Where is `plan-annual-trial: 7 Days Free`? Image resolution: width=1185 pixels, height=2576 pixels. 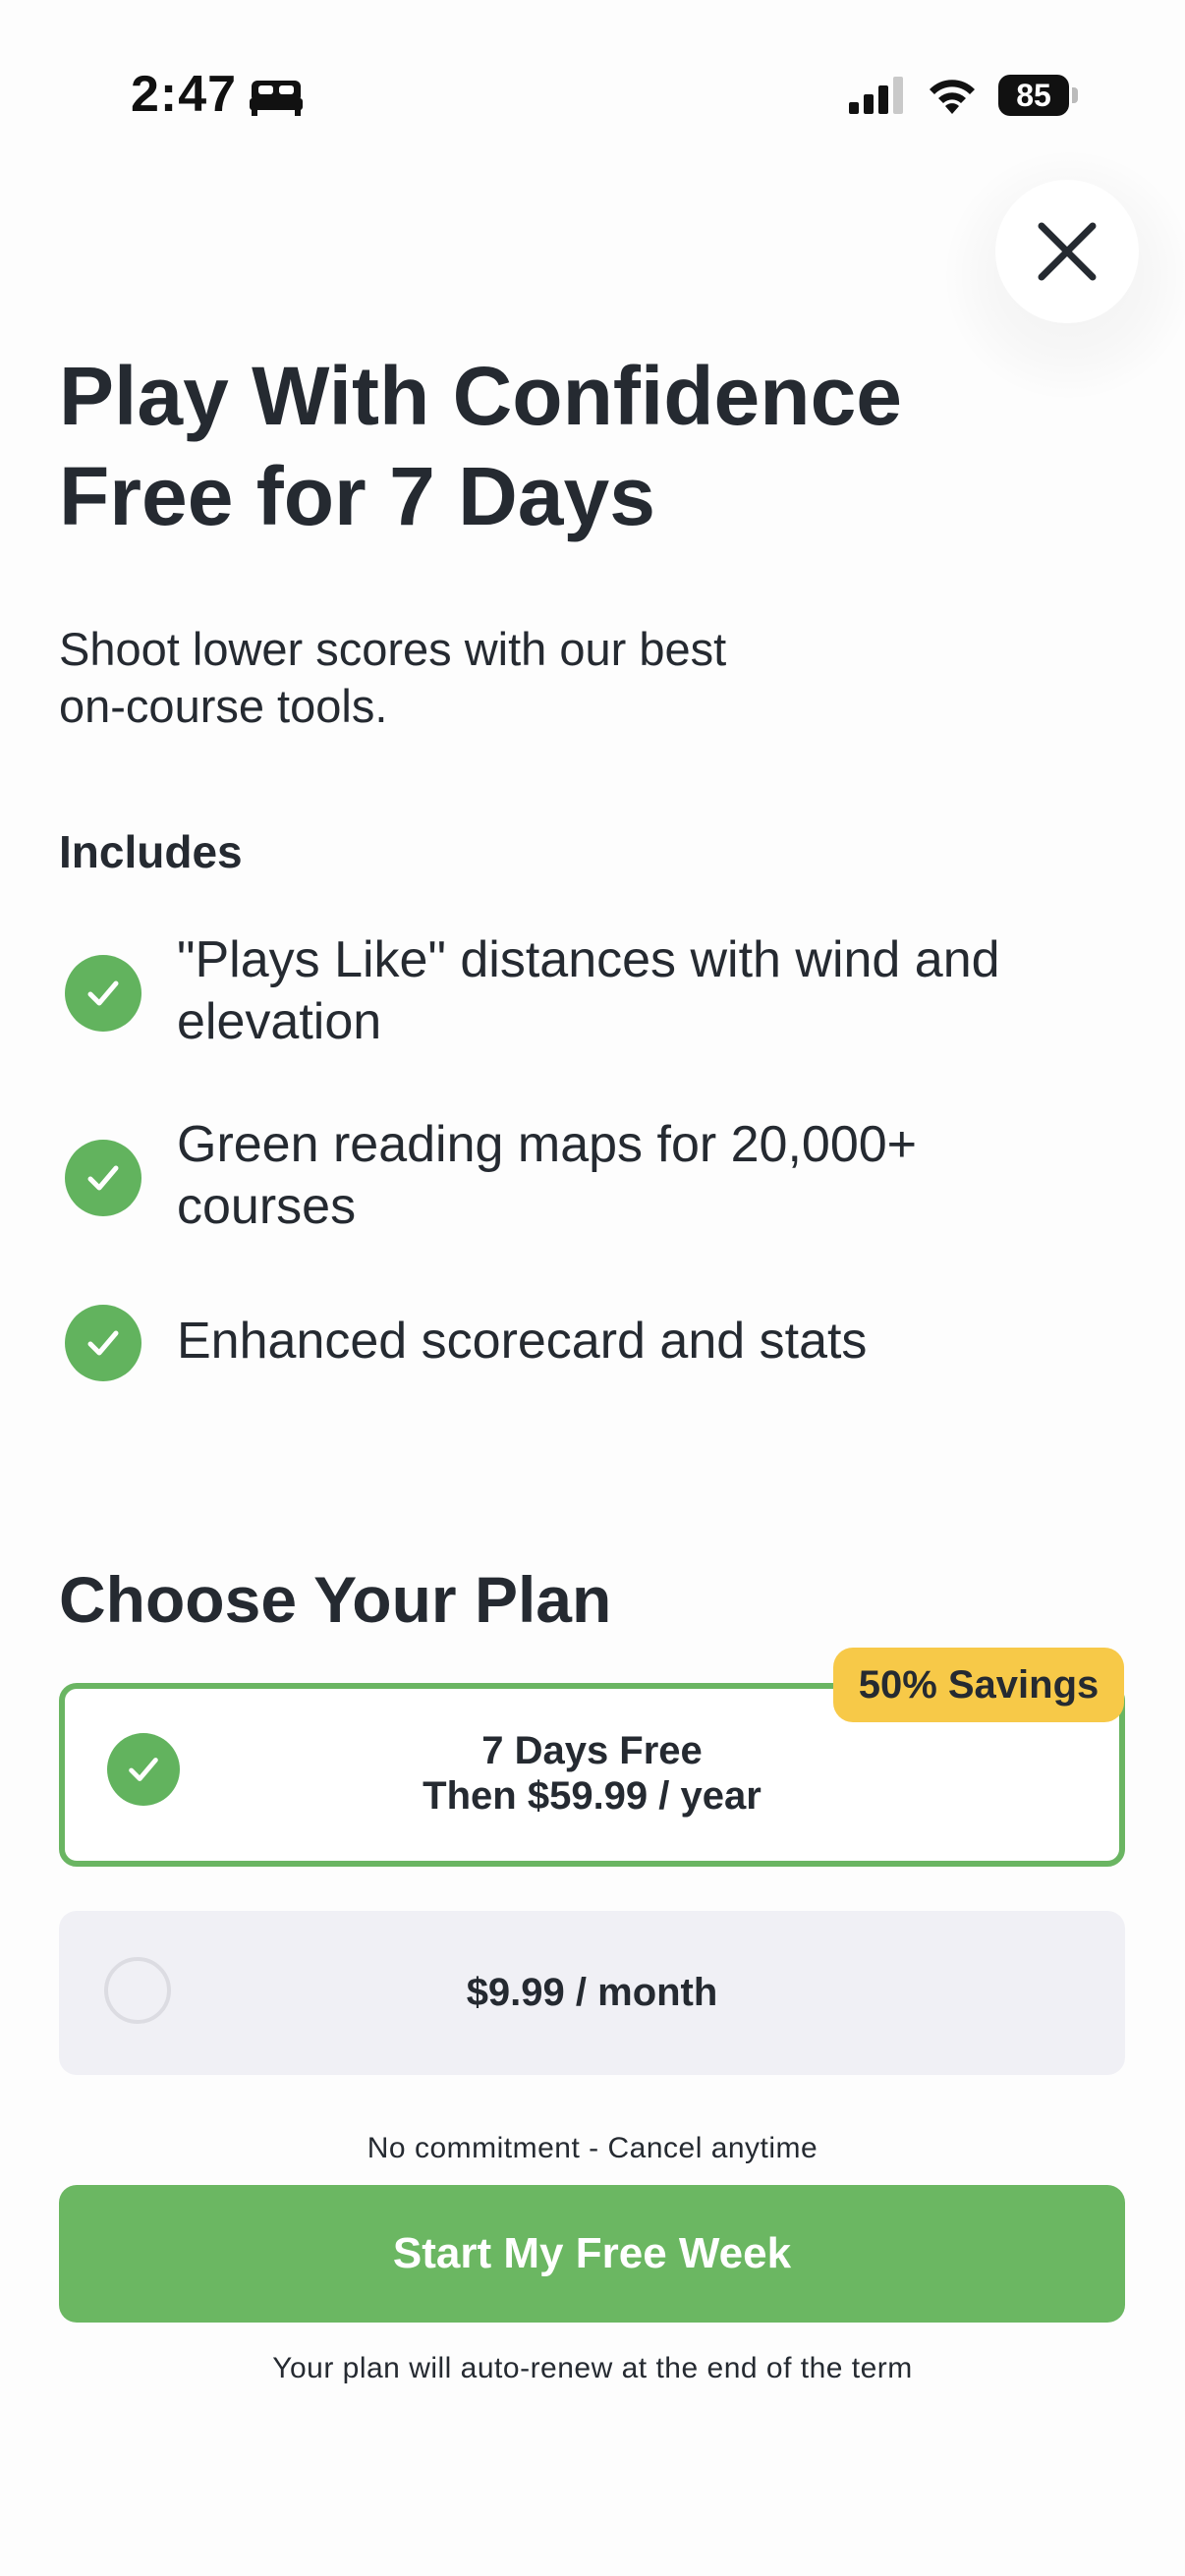 plan-annual-trial: 7 Days Free is located at coordinates (592, 1750).